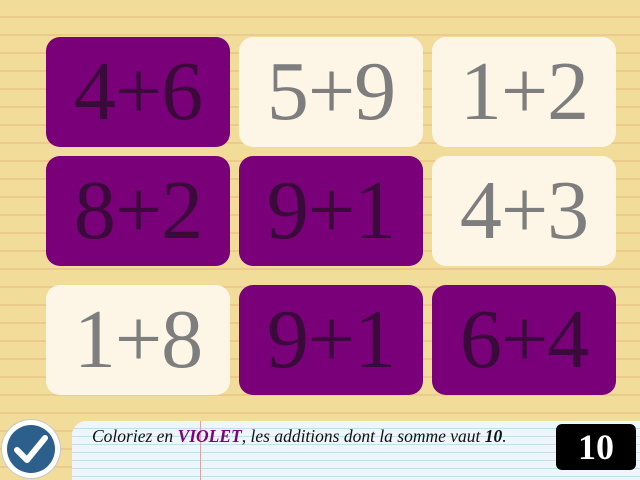  Describe the element at coordinates (493, 436) in the screenshot. I see `instruction-target-number: 10` at that location.